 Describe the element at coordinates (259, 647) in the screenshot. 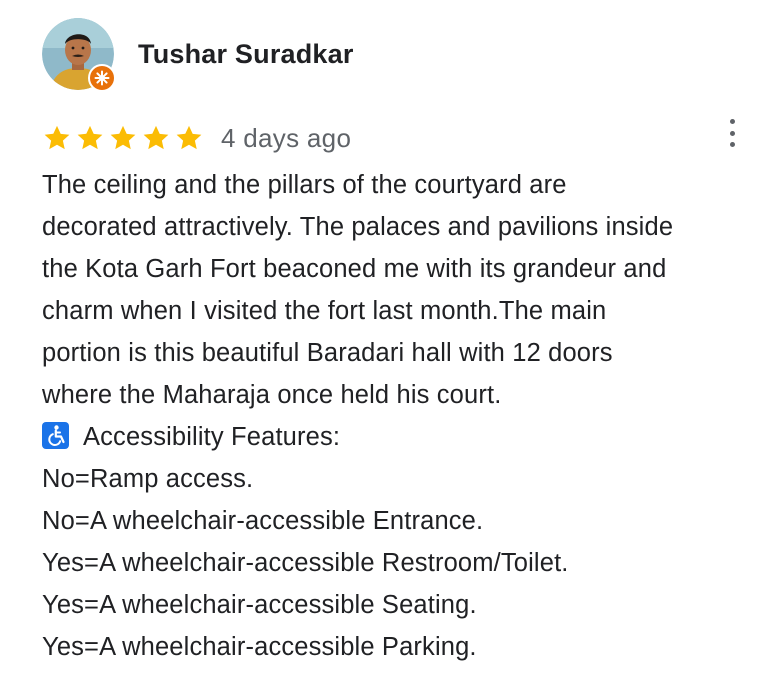

I see `accessibility-item: Yes=A wheelchair-accessible Parking.` at that location.